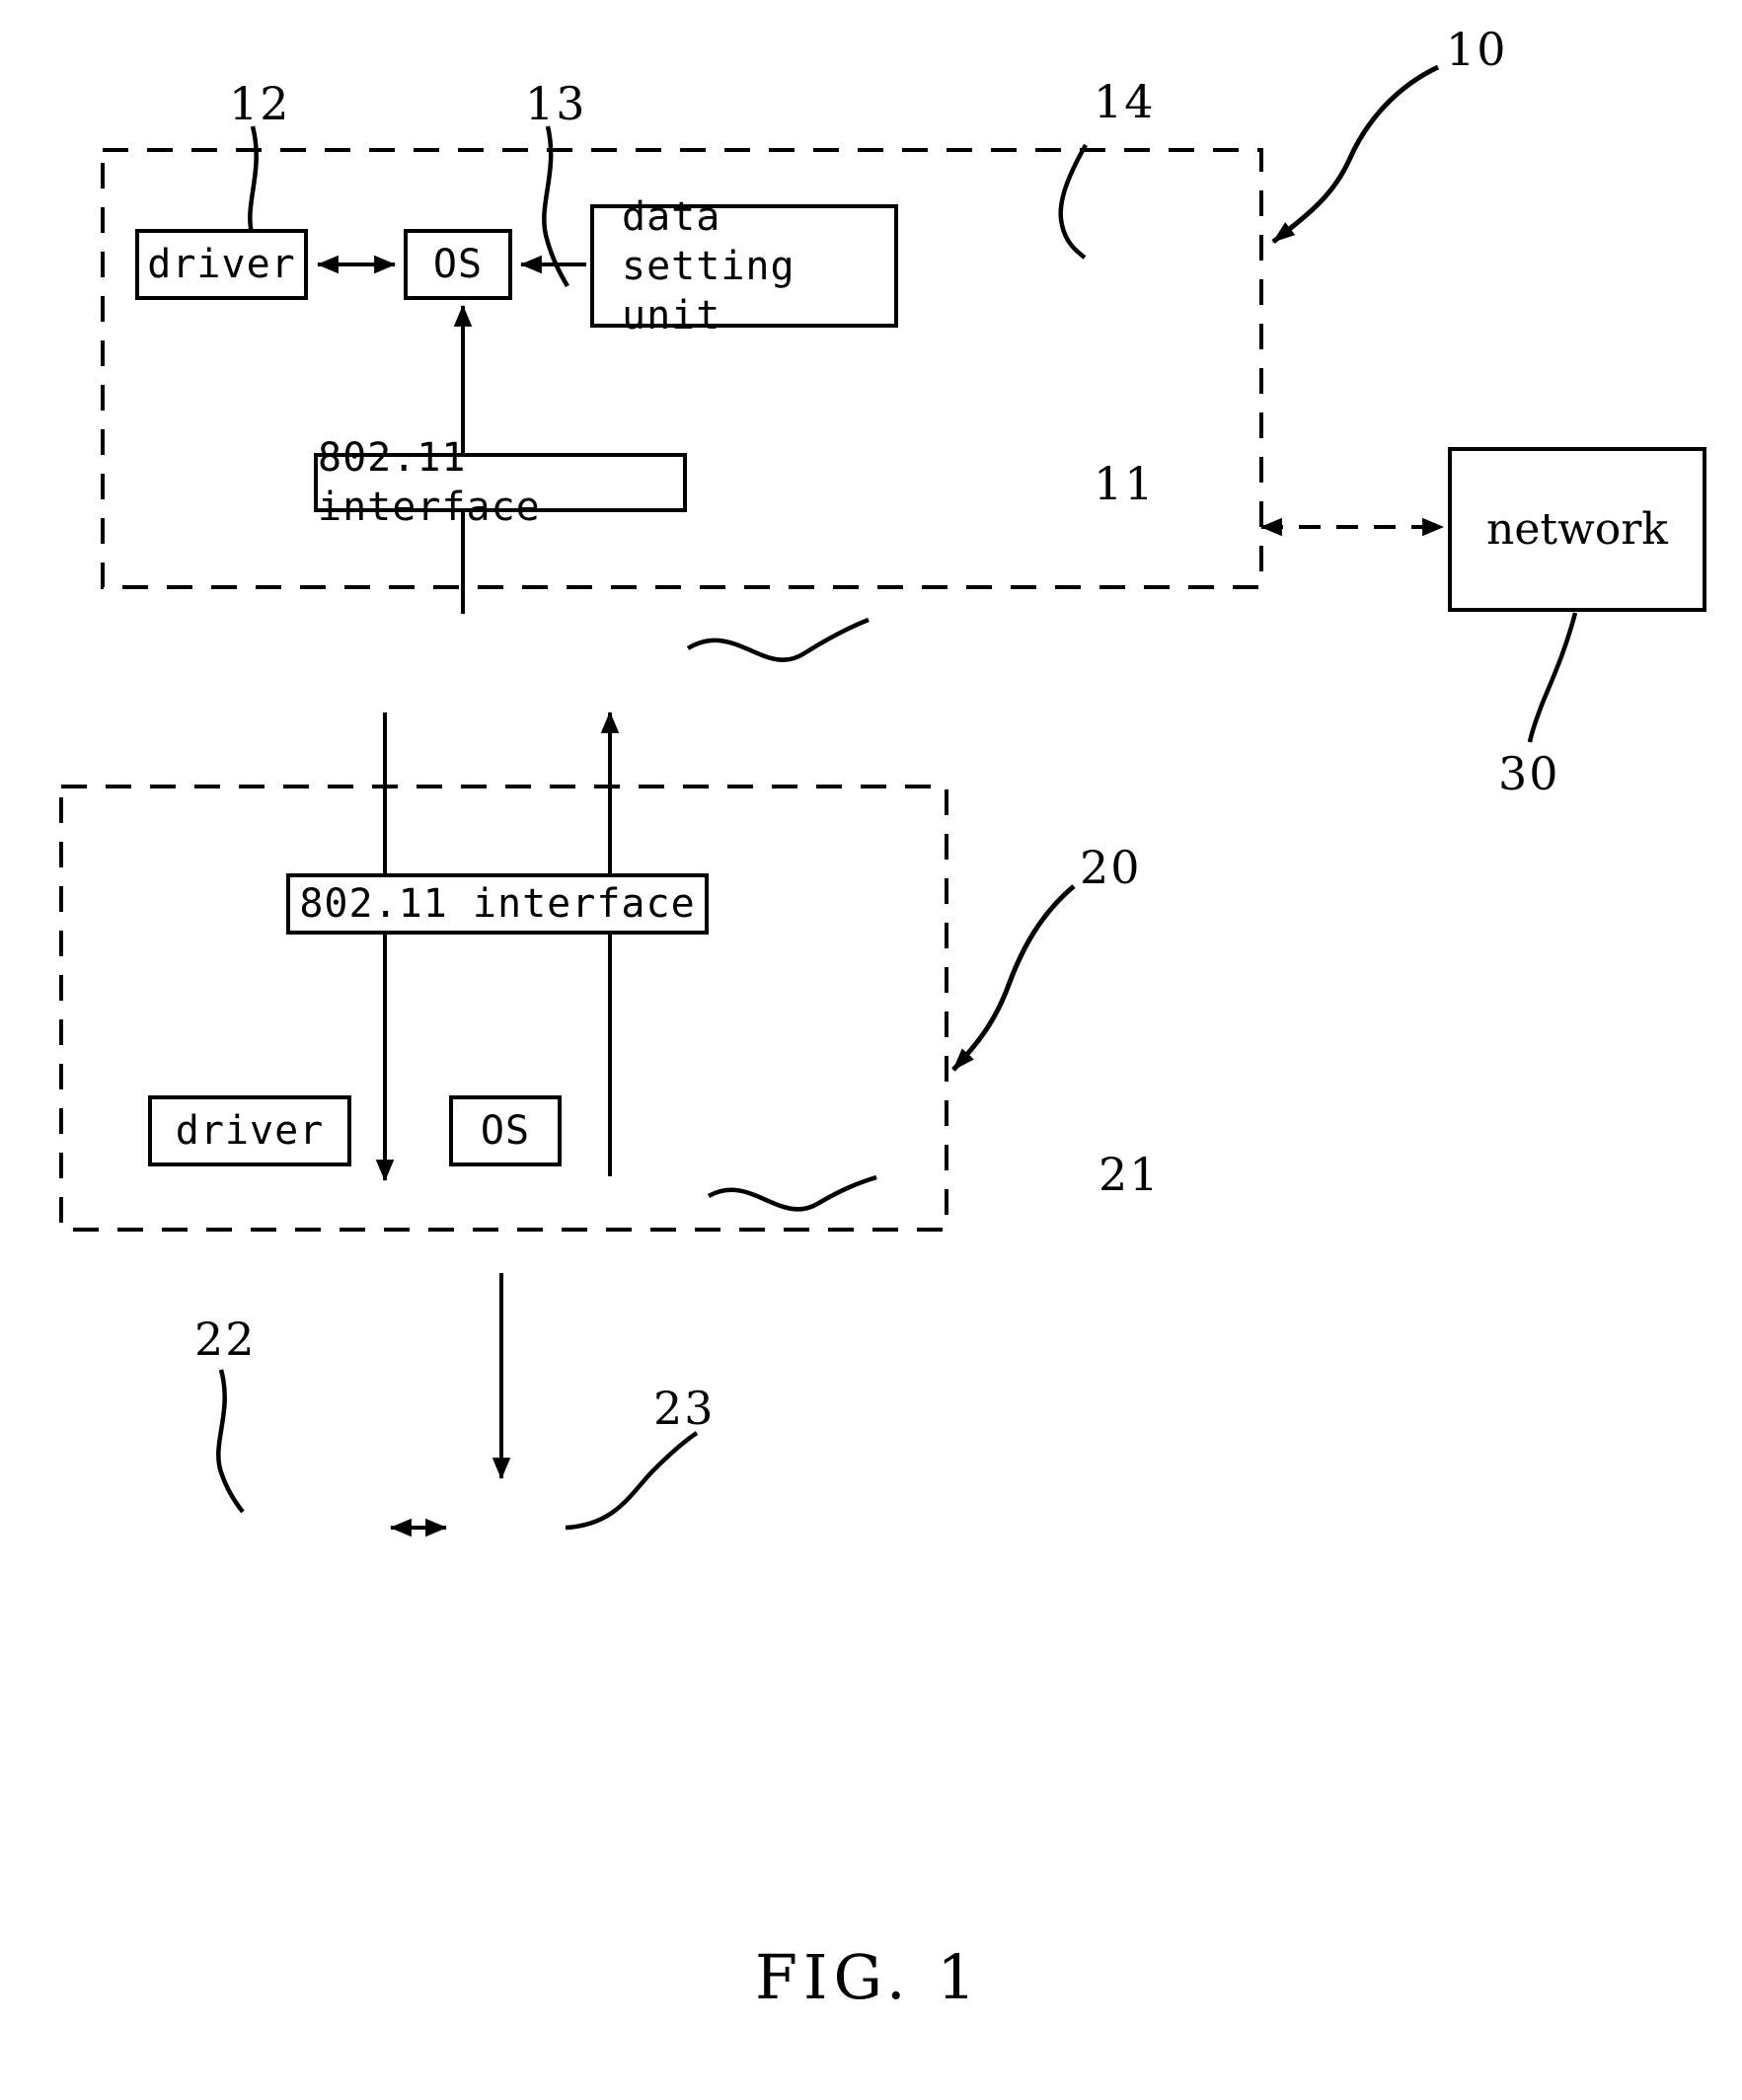  I want to click on ref-number-11: 11, so click(1125, 483).